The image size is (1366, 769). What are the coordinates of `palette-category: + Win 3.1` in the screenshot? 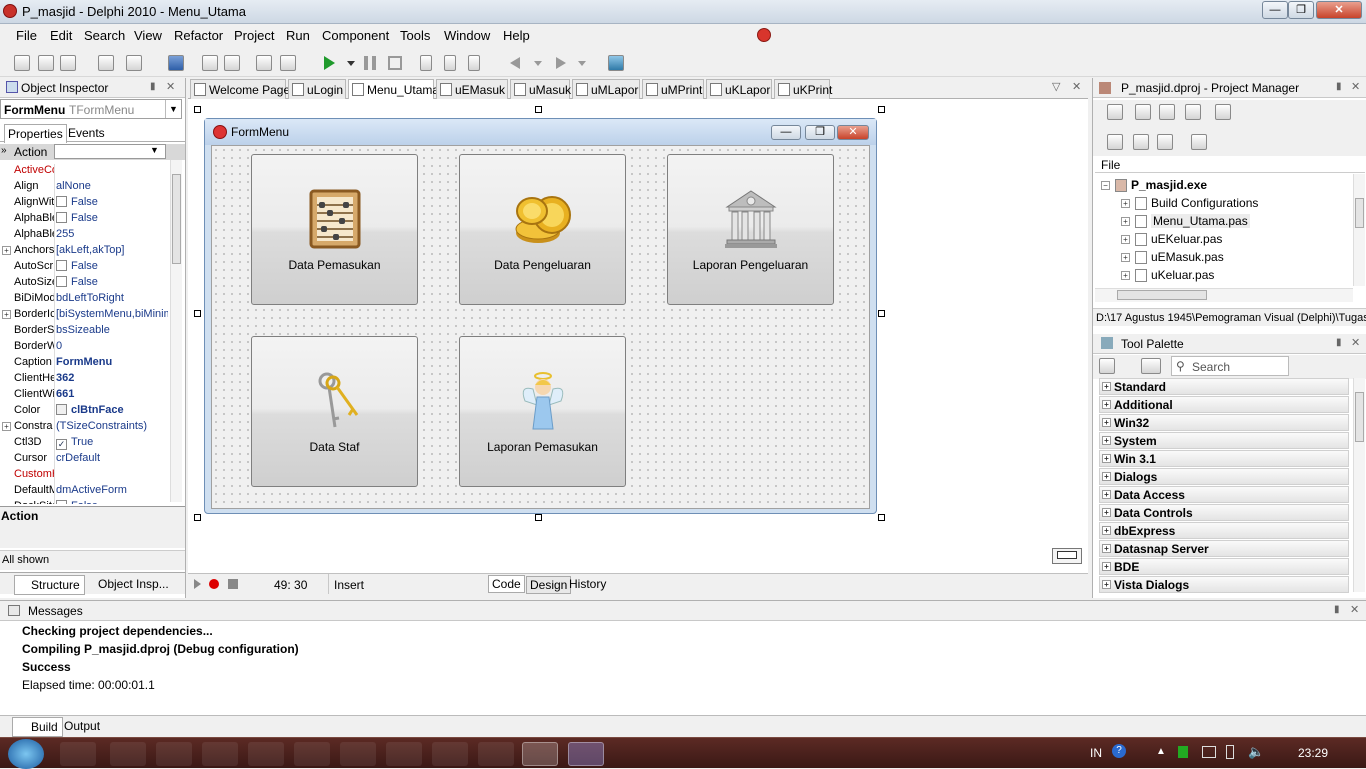 It's located at (1224, 458).